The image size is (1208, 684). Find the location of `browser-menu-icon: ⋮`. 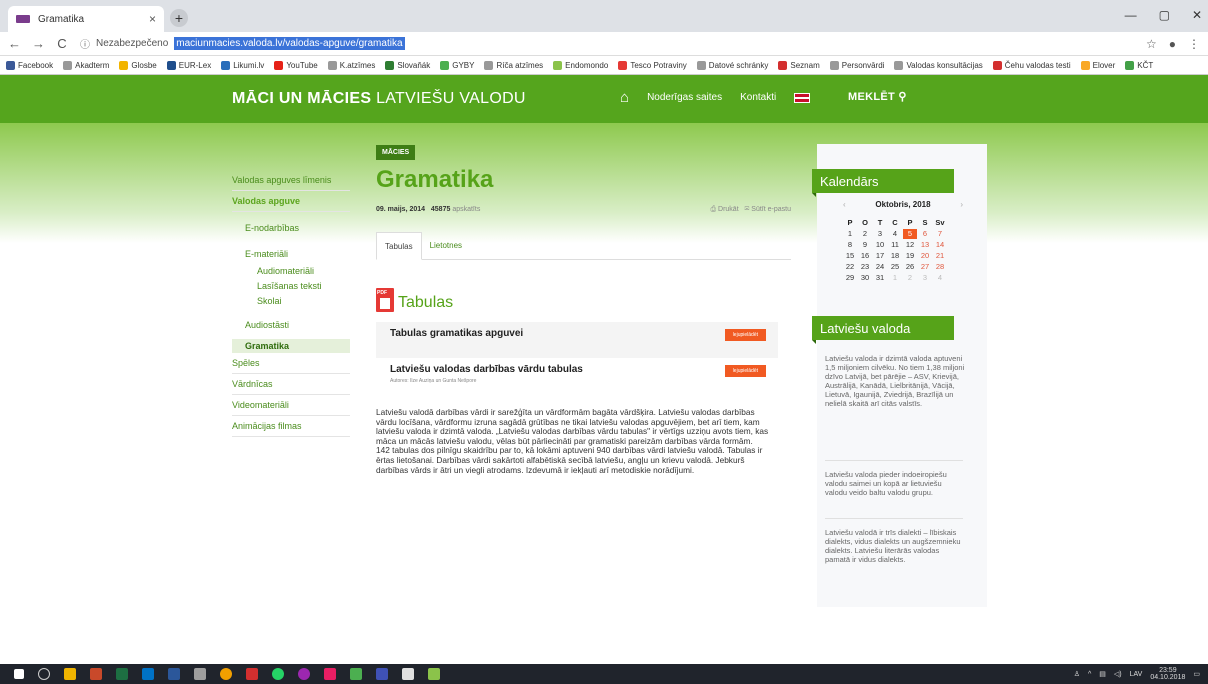

browser-menu-icon: ⋮ is located at coordinates (1194, 44).